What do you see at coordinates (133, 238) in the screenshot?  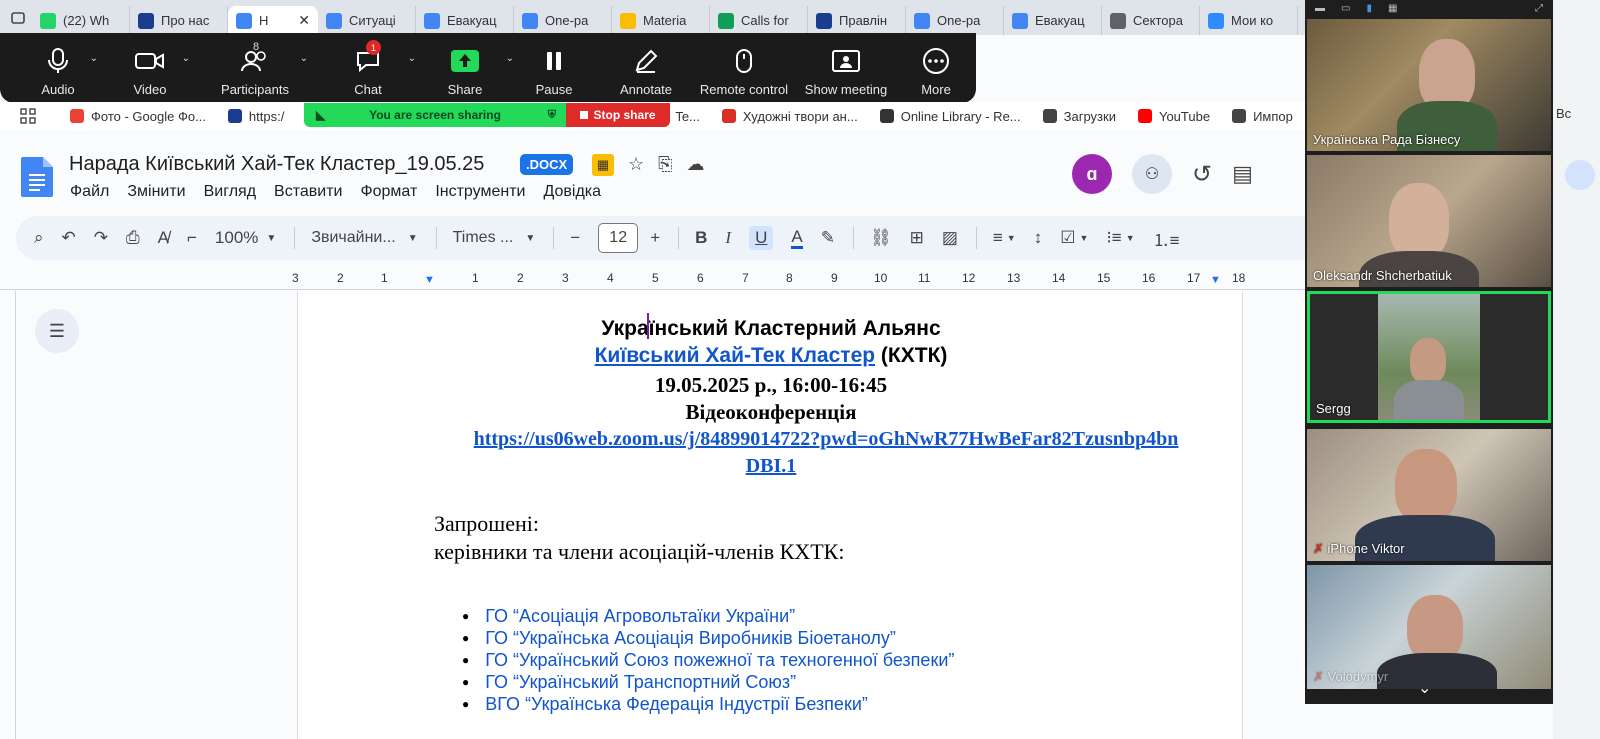 I see `print-icon: ⎙` at bounding box center [133, 238].